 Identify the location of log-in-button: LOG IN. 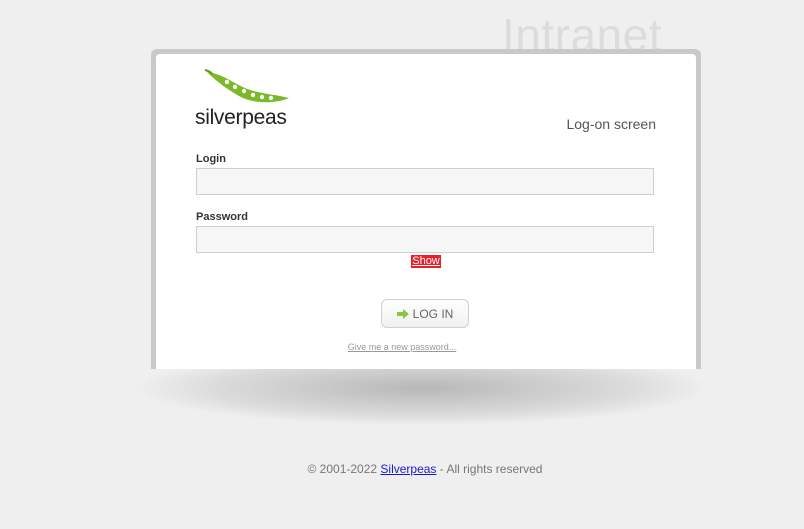
(425, 313).